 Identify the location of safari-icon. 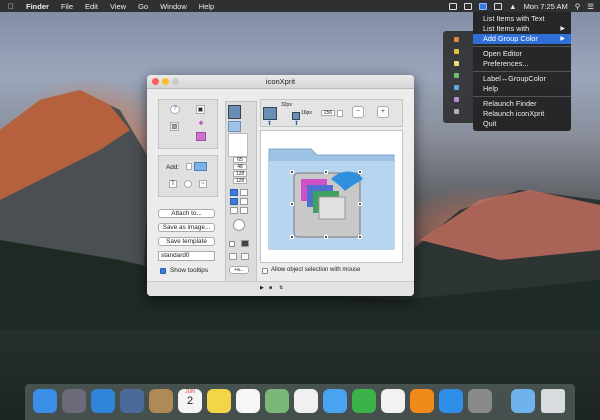
(103, 401).